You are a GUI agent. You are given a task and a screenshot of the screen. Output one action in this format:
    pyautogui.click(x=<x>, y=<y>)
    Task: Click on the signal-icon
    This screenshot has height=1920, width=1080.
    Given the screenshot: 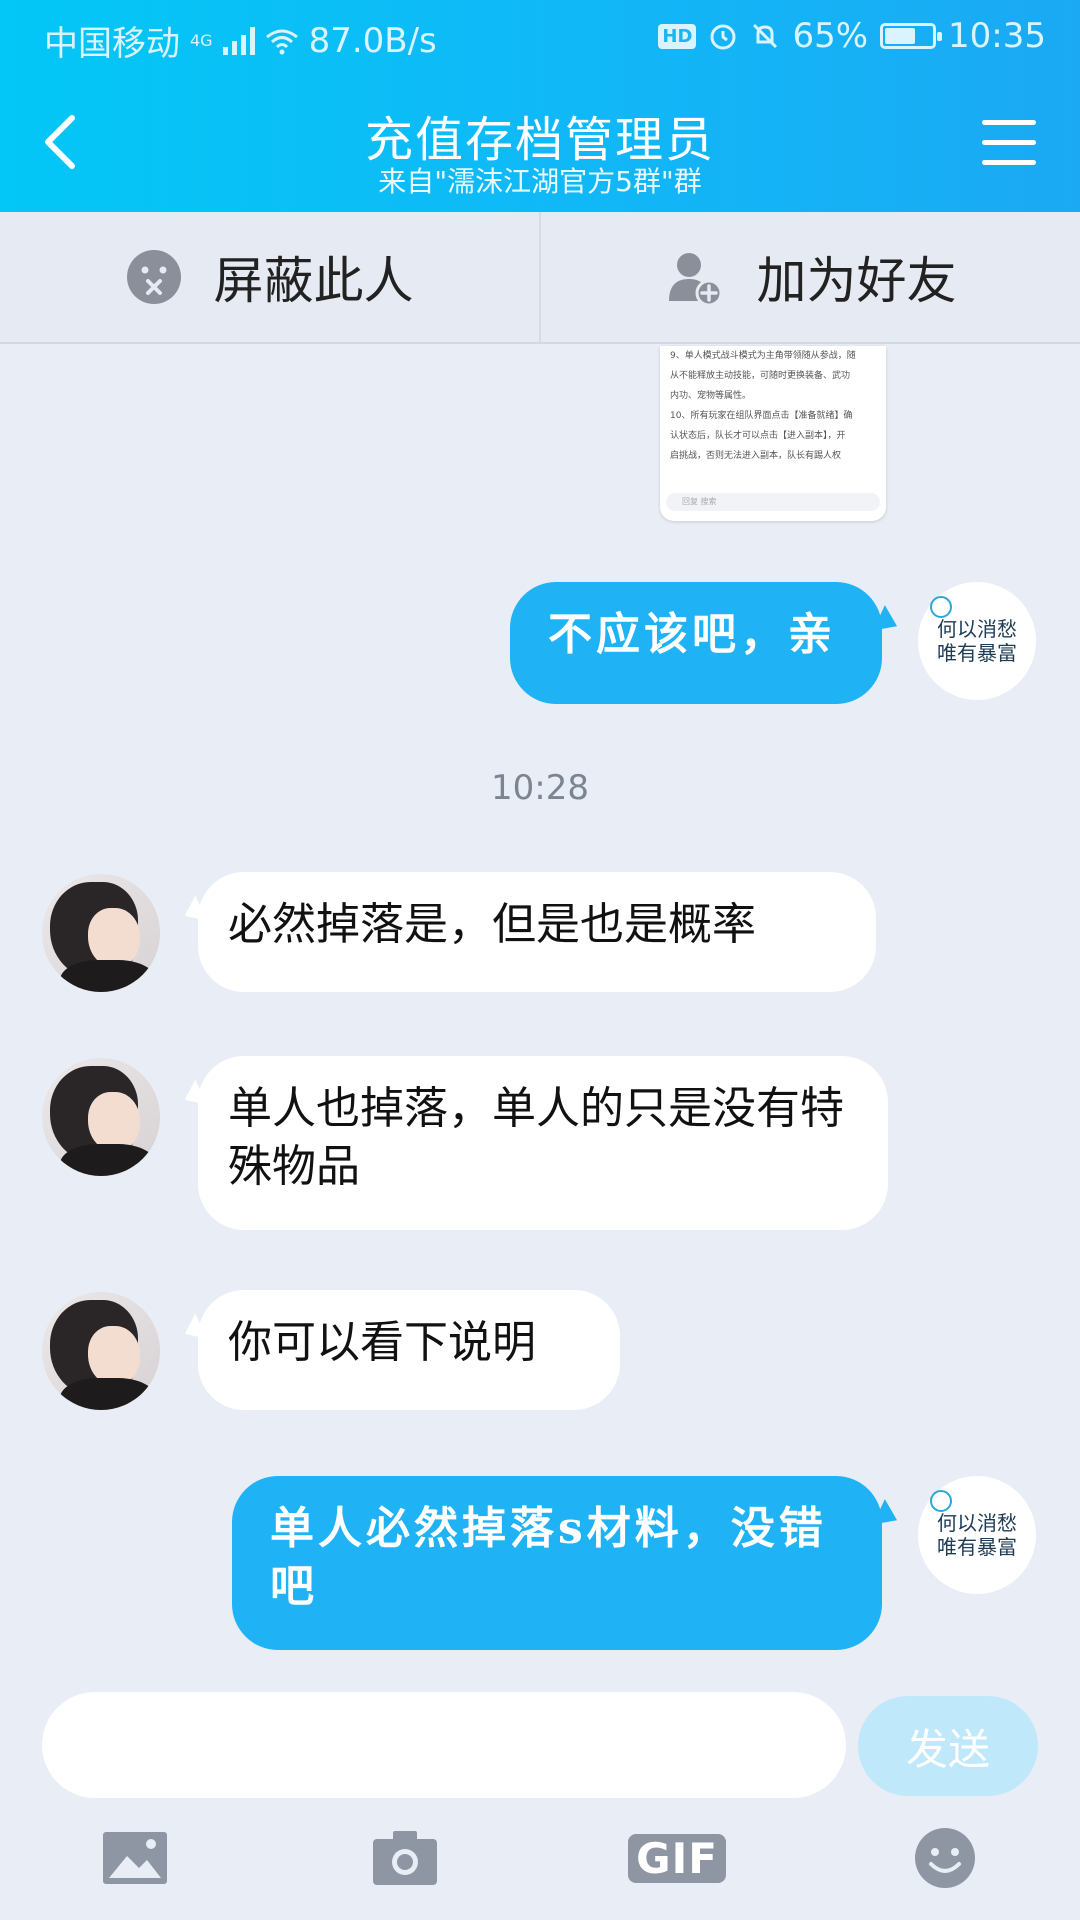 What is the action you would take?
    pyautogui.click(x=238, y=40)
    